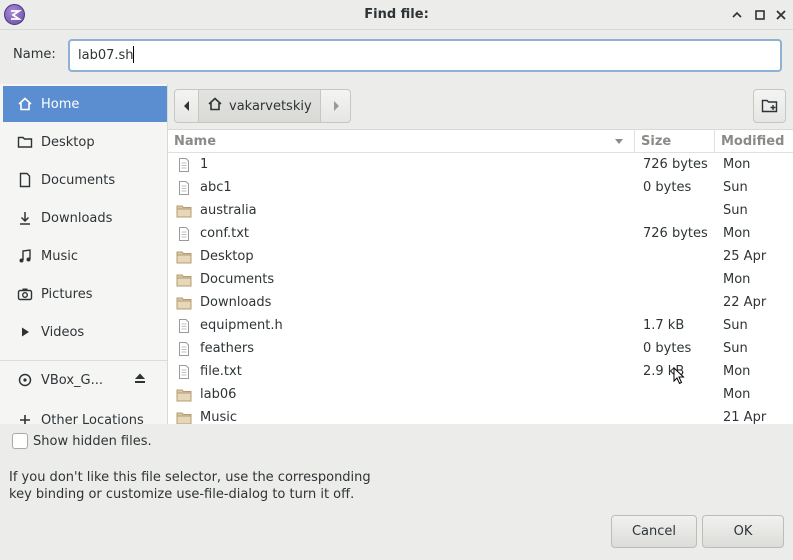  Describe the element at coordinates (25, 417) in the screenshot. I see `plus-icon` at that location.